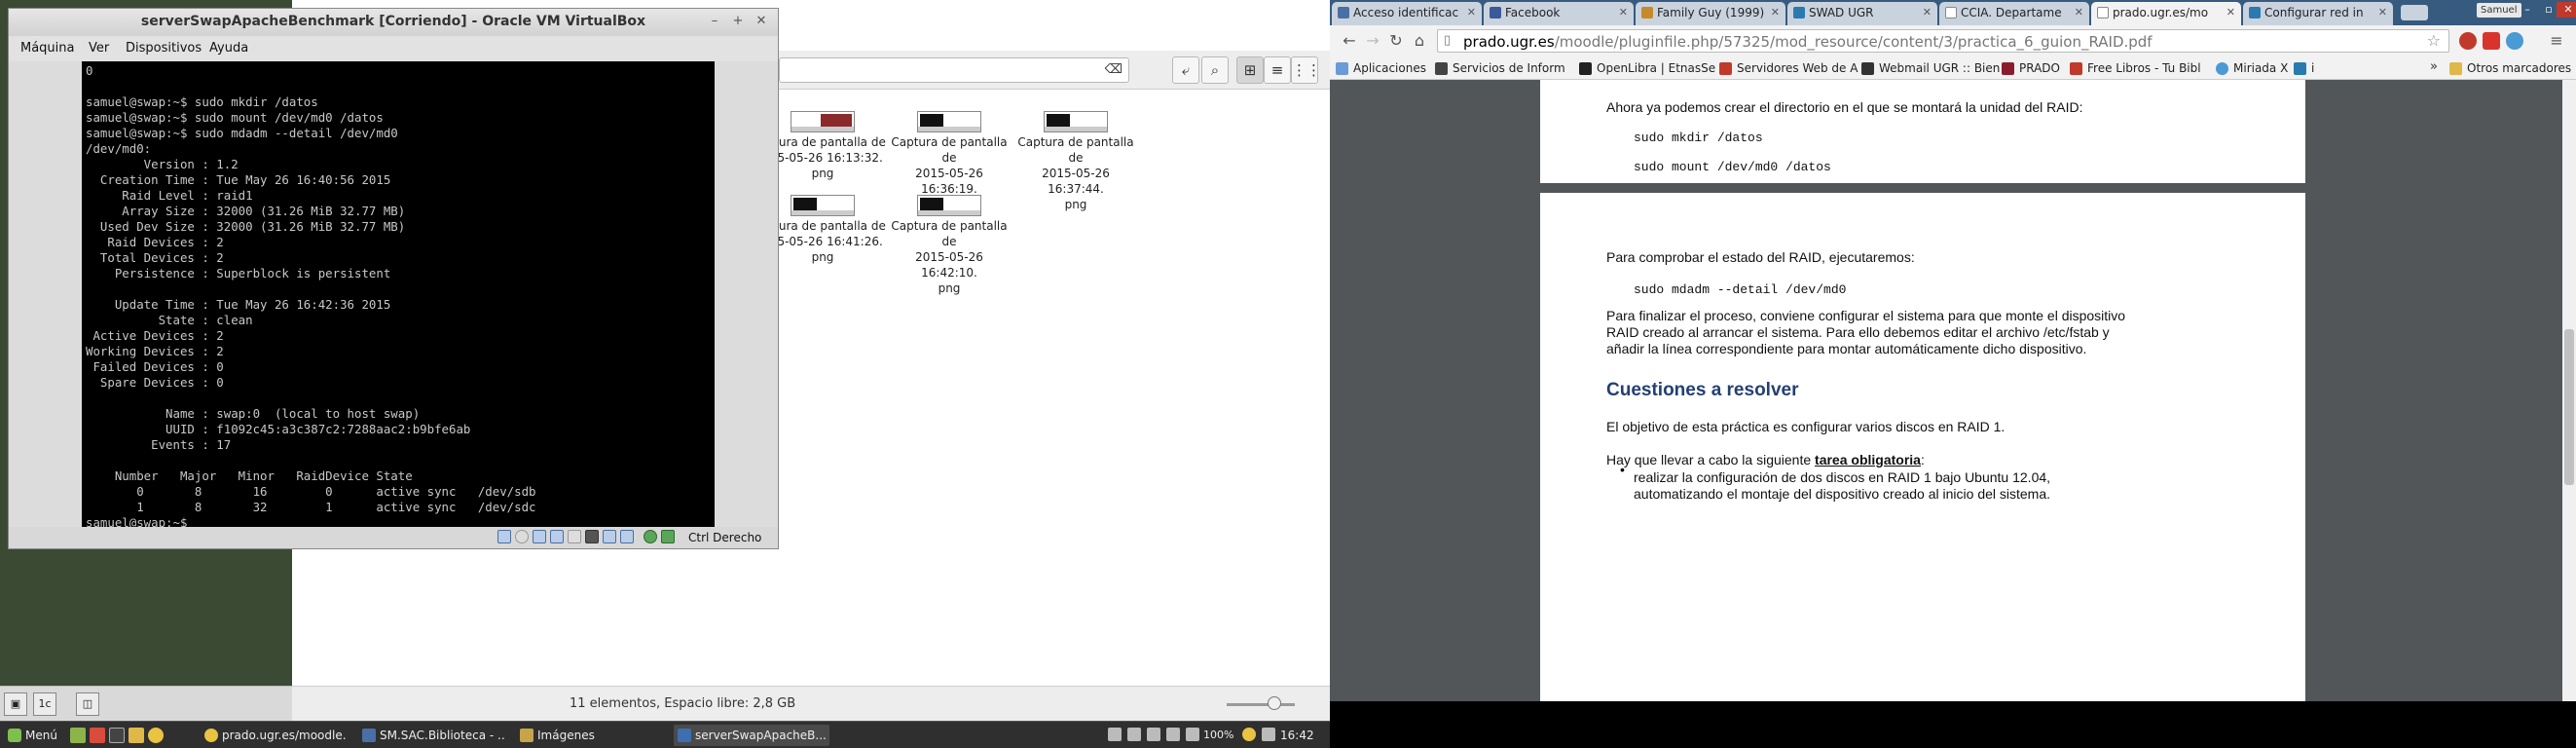 Image resolution: width=2576 pixels, height=748 pixels. Describe the element at coordinates (1277, 70) in the screenshot. I see `list-view-button: ≡` at that location.